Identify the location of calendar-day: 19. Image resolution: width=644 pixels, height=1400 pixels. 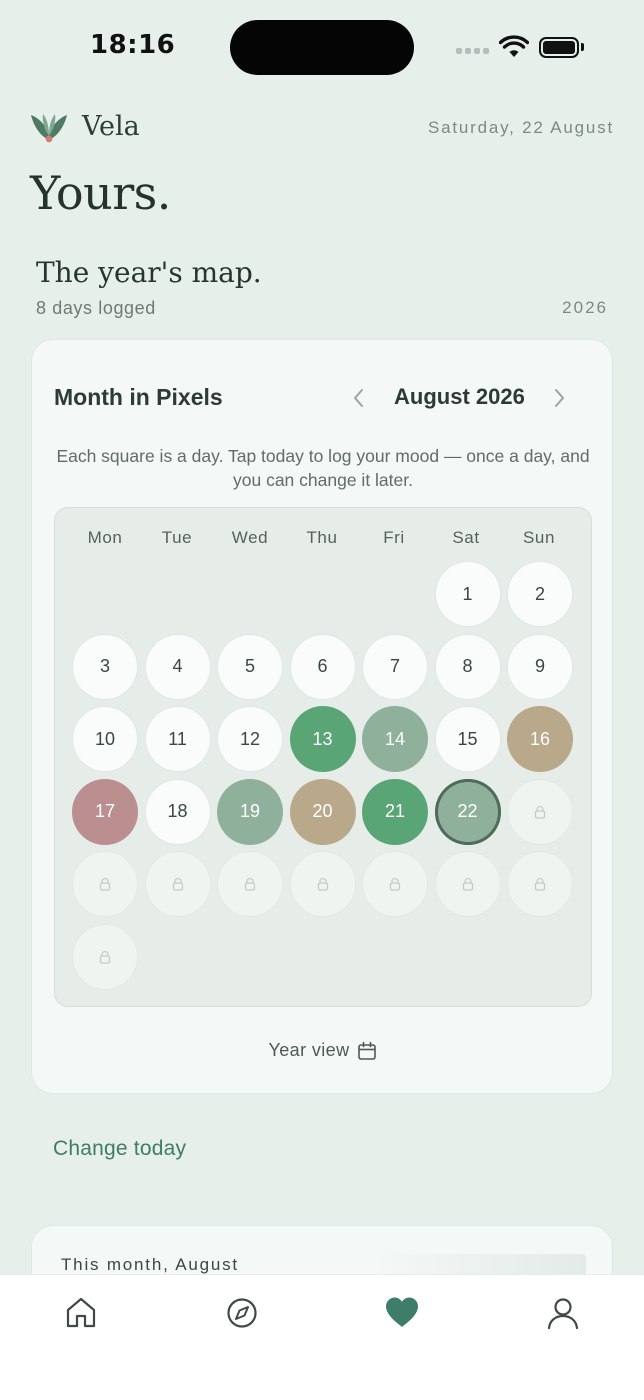
(250, 811).